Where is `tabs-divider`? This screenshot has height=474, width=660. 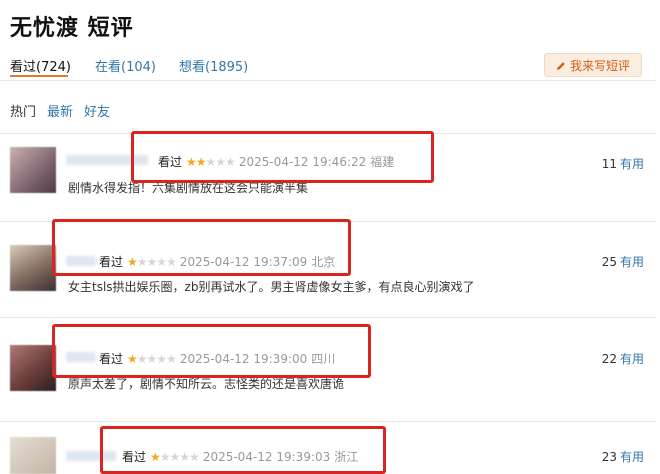 tabs-divider is located at coordinates (328, 80).